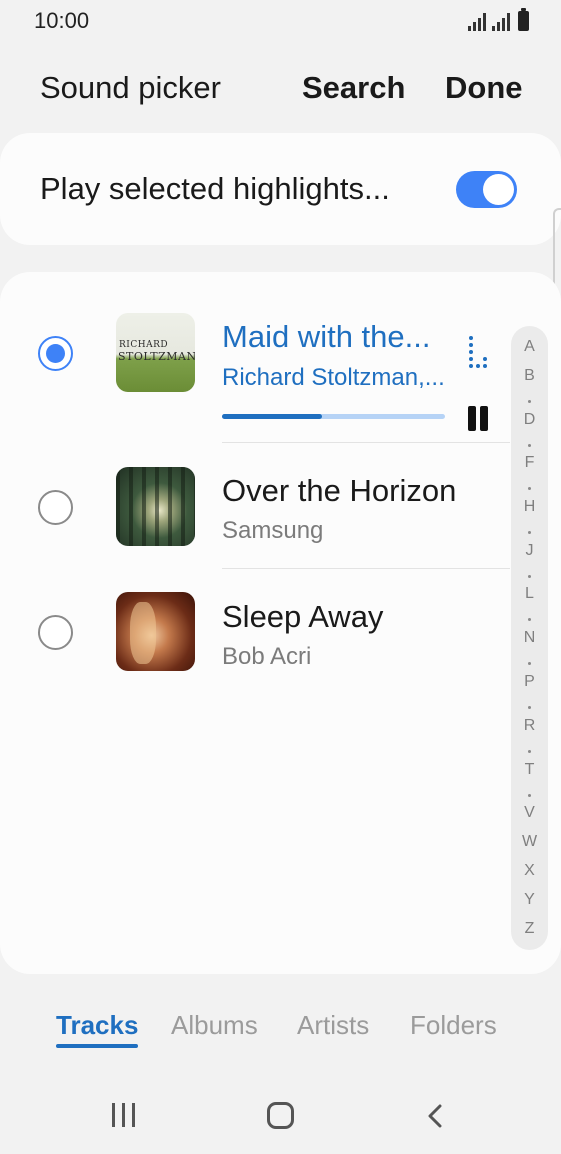 Image resolution: width=561 pixels, height=1154 pixels. I want to click on index-letter: N, so click(529, 638).